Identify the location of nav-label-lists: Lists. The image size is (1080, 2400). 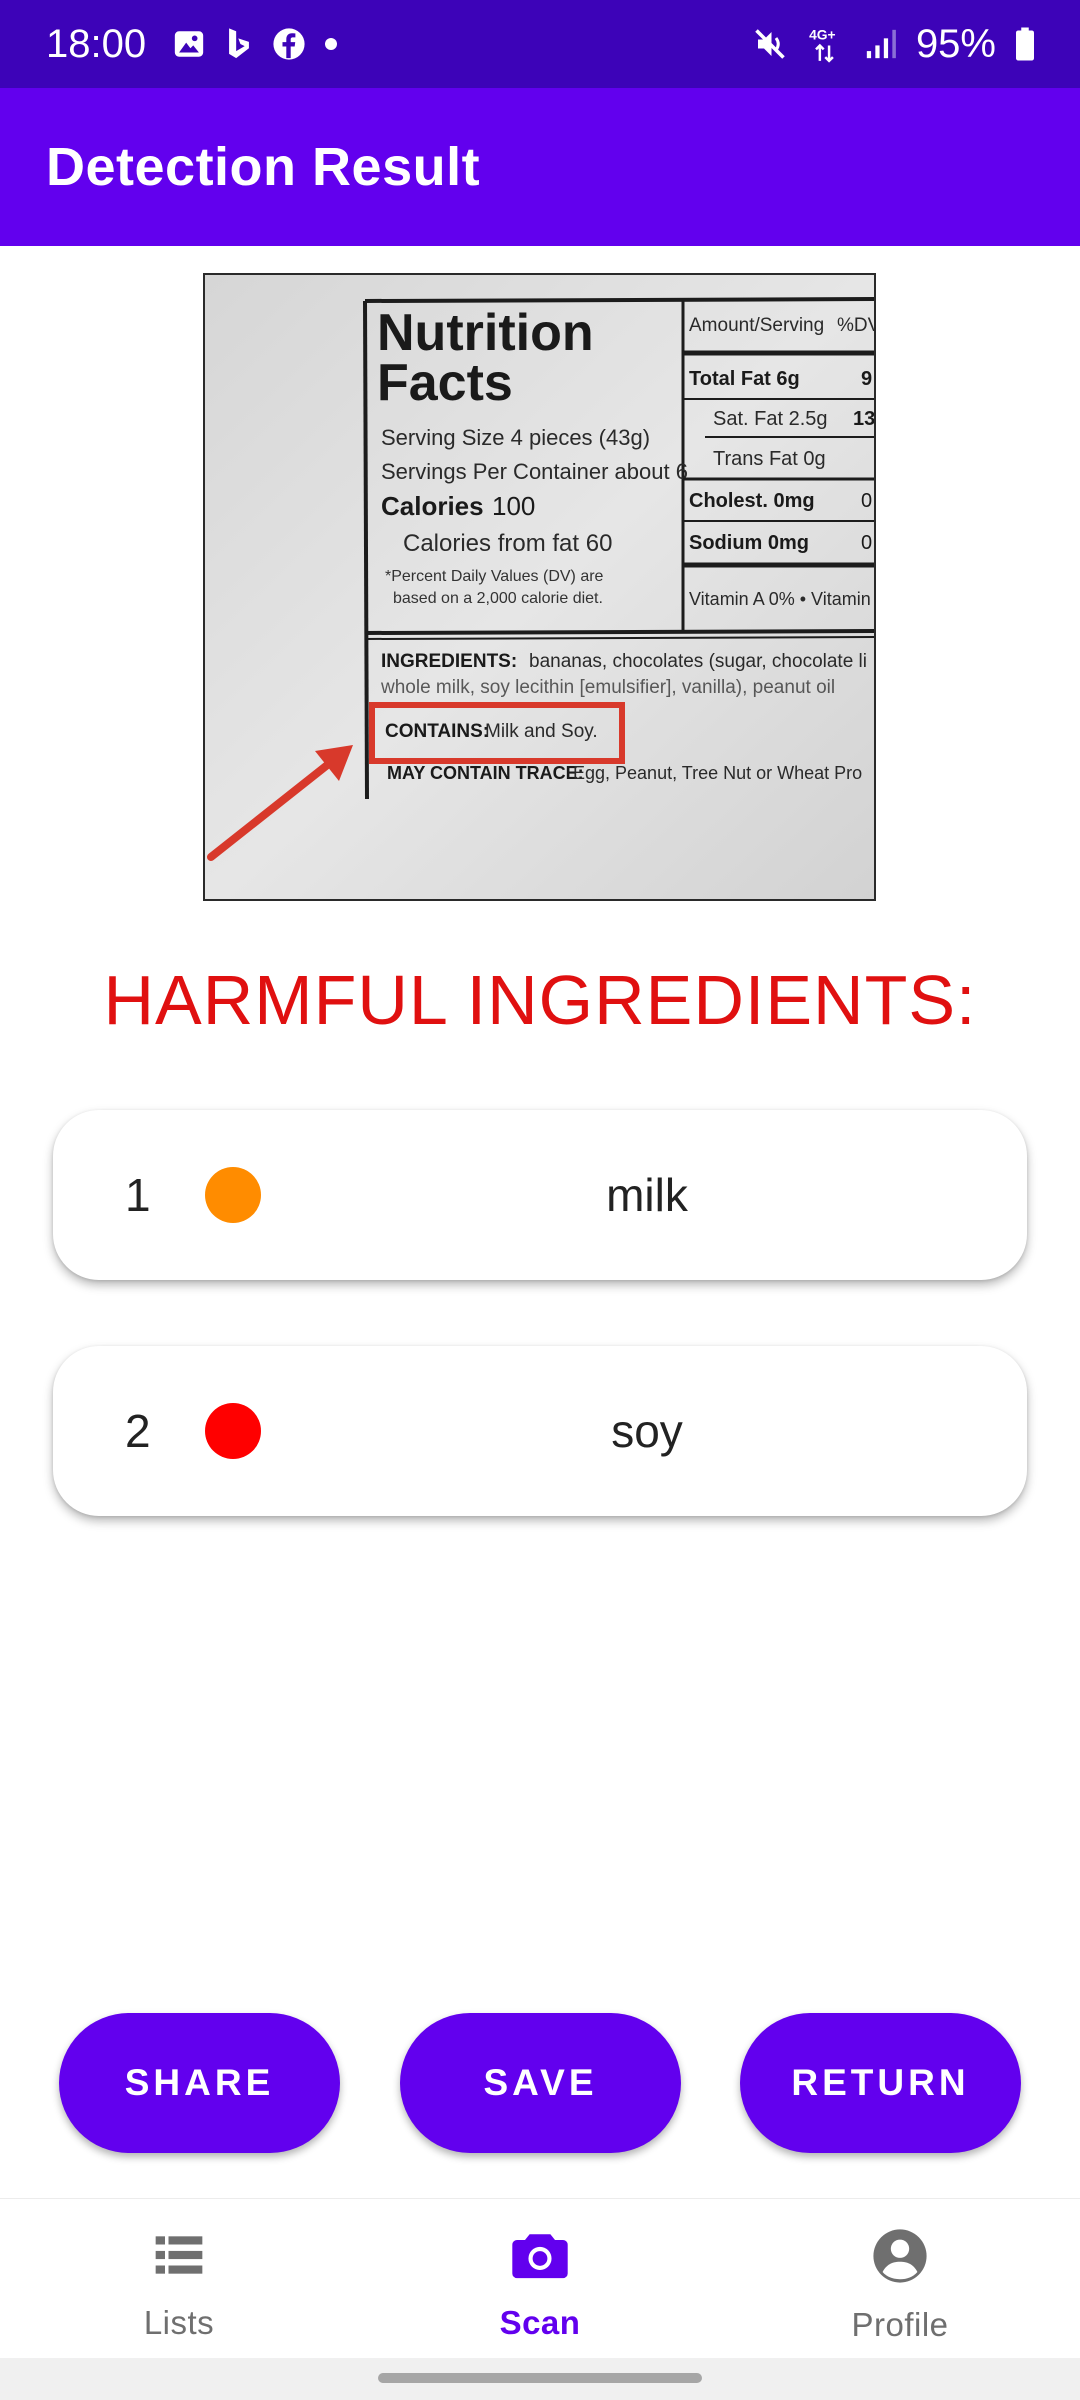
(179, 2322).